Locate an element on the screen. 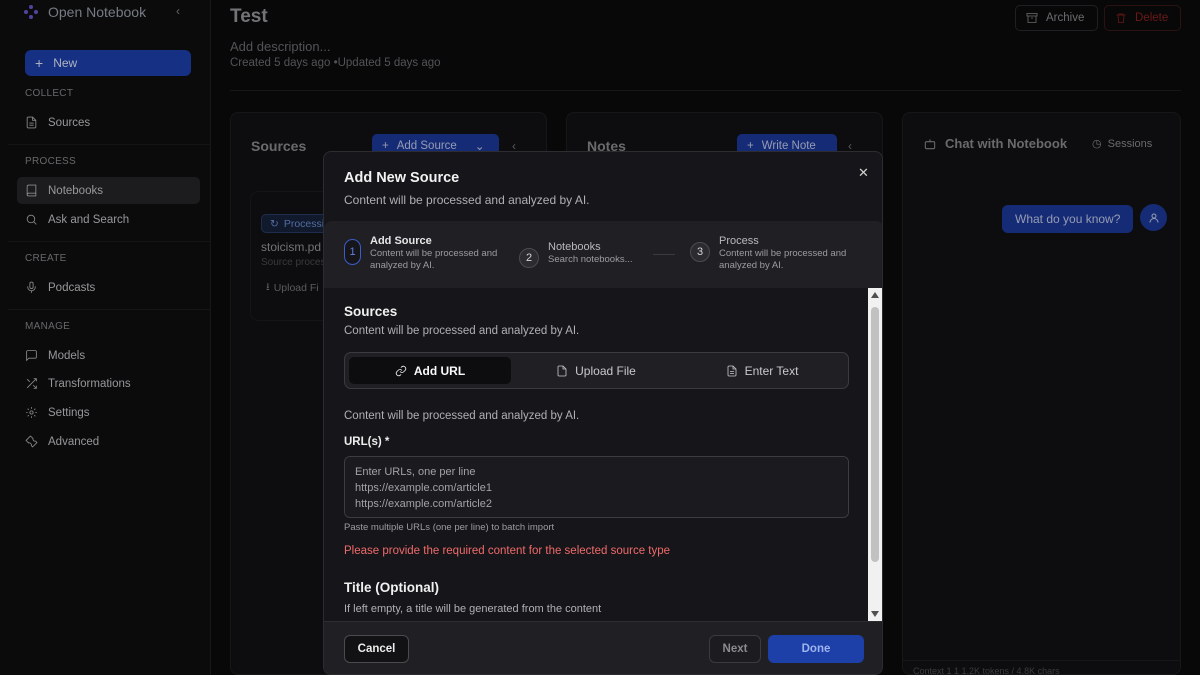 Image resolution: width=1200 pixels, height=675 pixels. tab-label: Upload File is located at coordinates (605, 370).